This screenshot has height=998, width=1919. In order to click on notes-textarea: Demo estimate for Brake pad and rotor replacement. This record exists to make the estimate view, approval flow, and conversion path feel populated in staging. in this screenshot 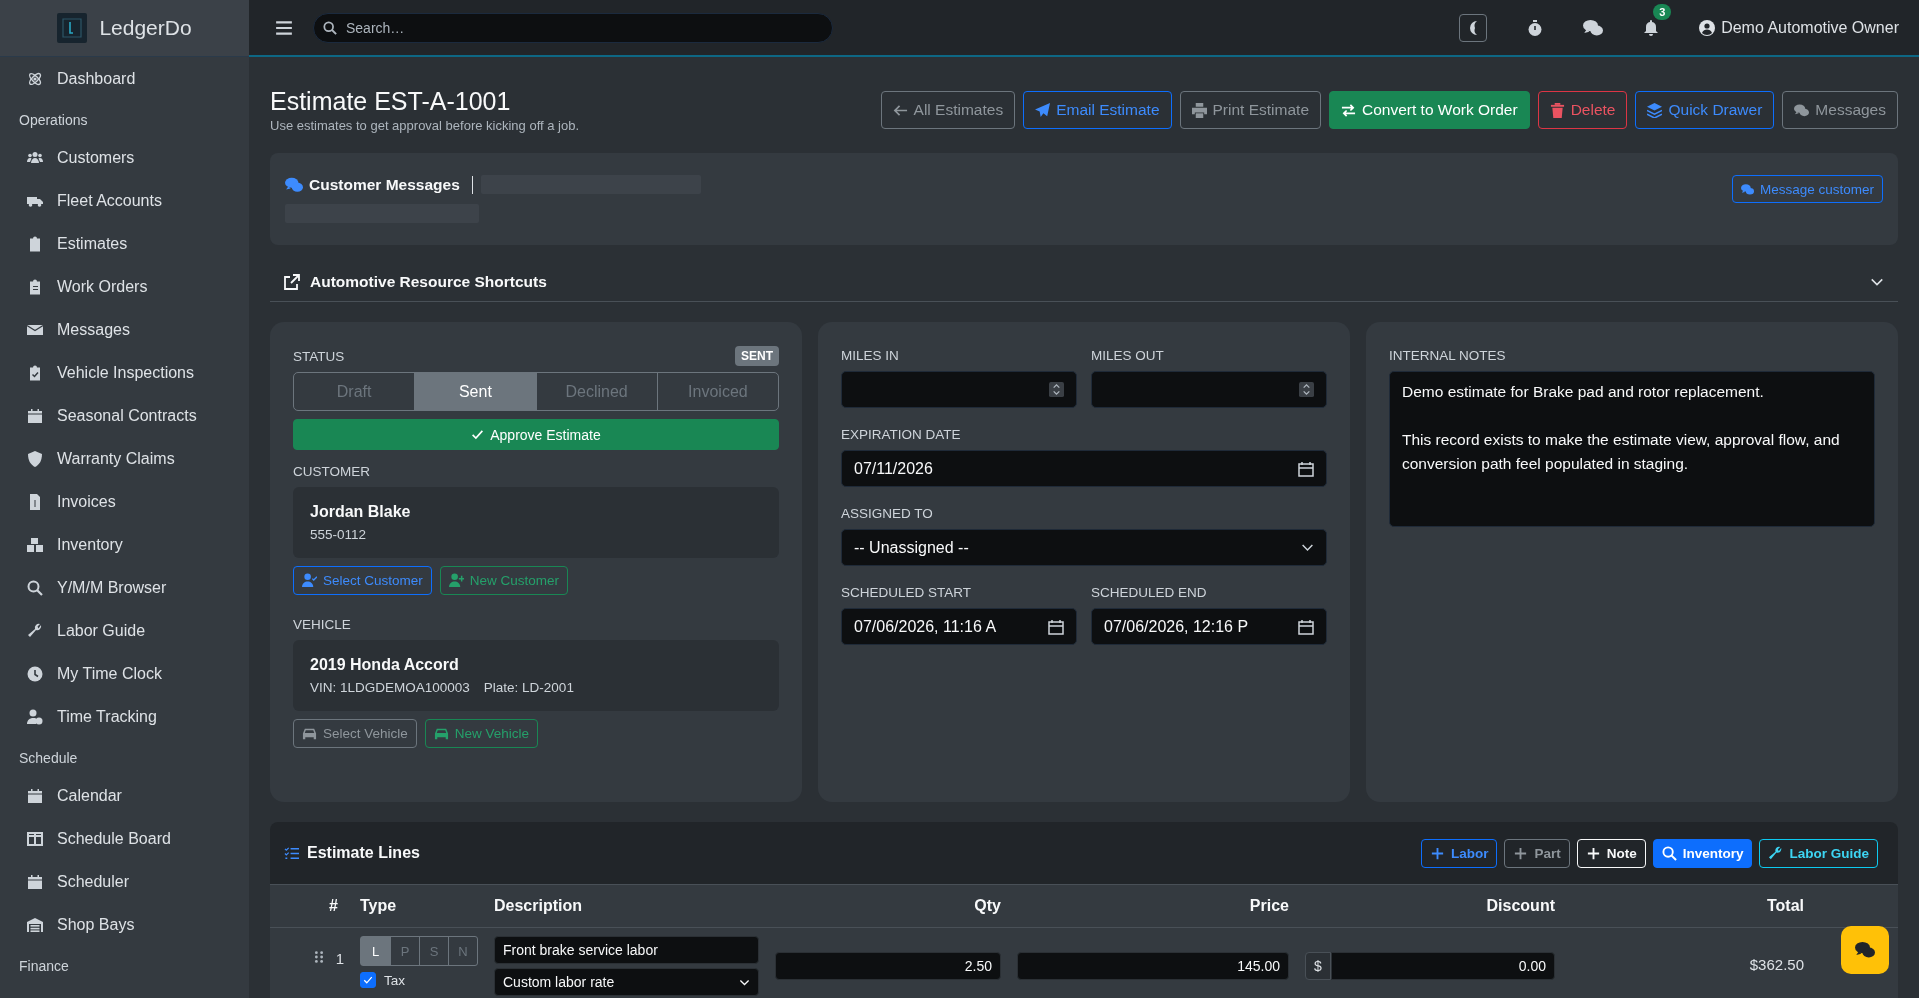, I will do `click(1632, 449)`.